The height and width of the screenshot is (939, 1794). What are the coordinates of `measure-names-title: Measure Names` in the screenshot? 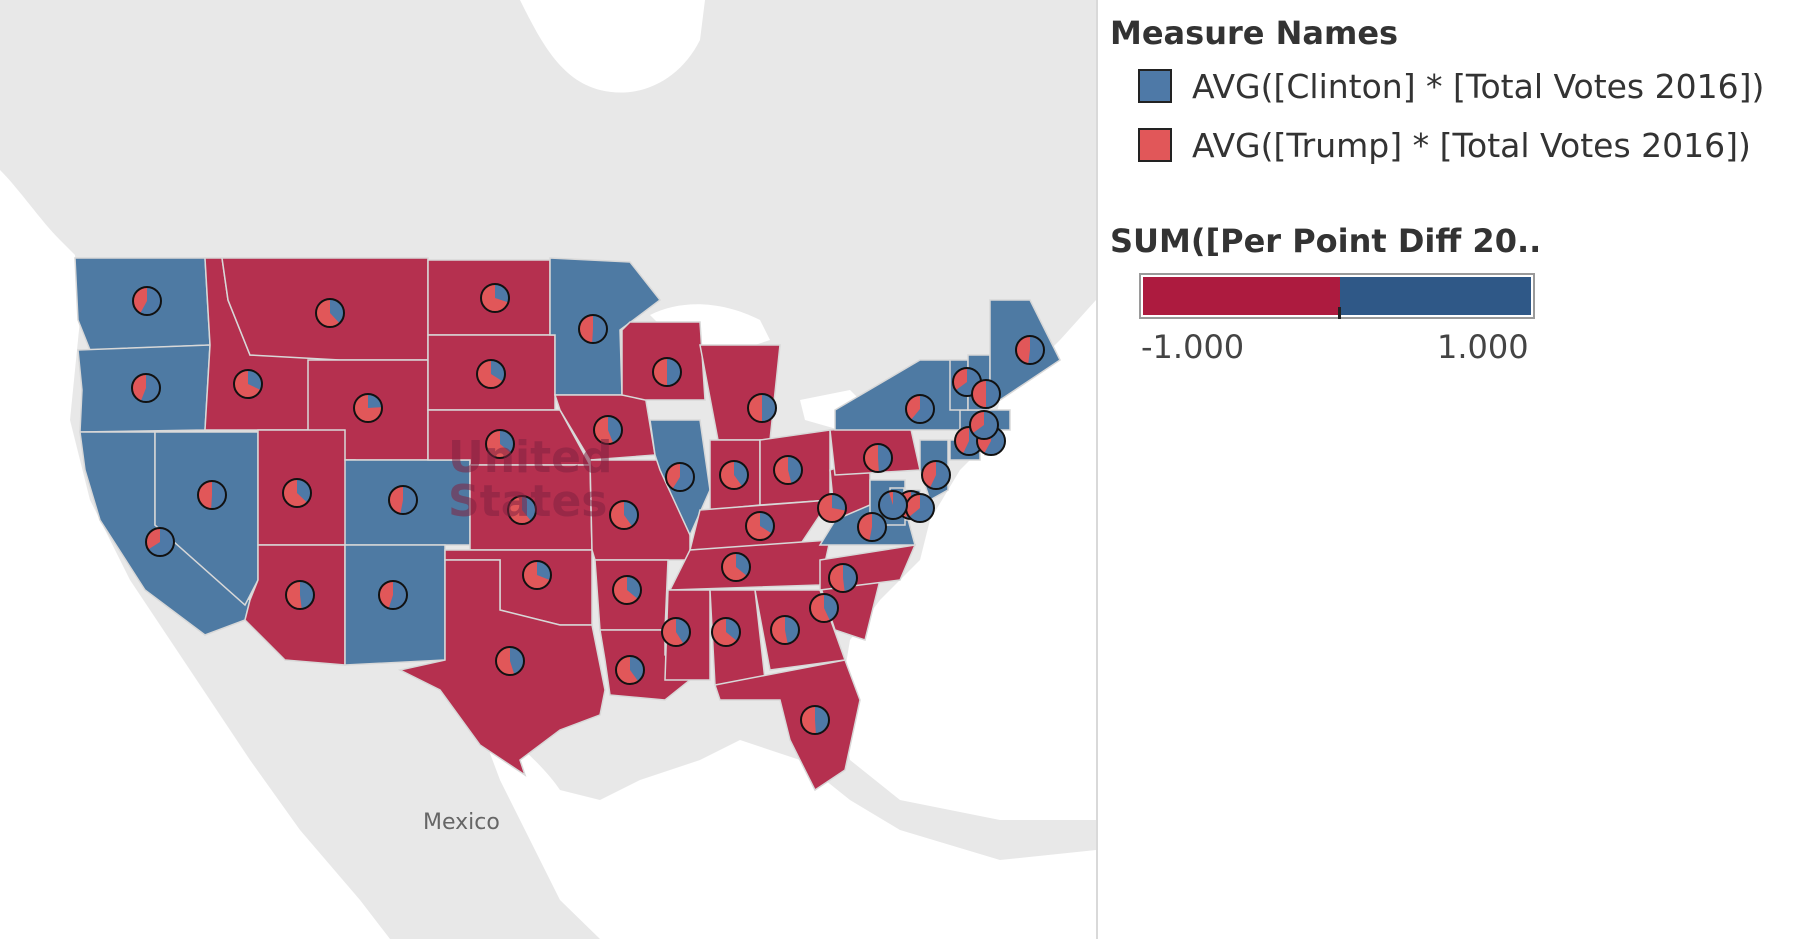 It's located at (1254, 33).